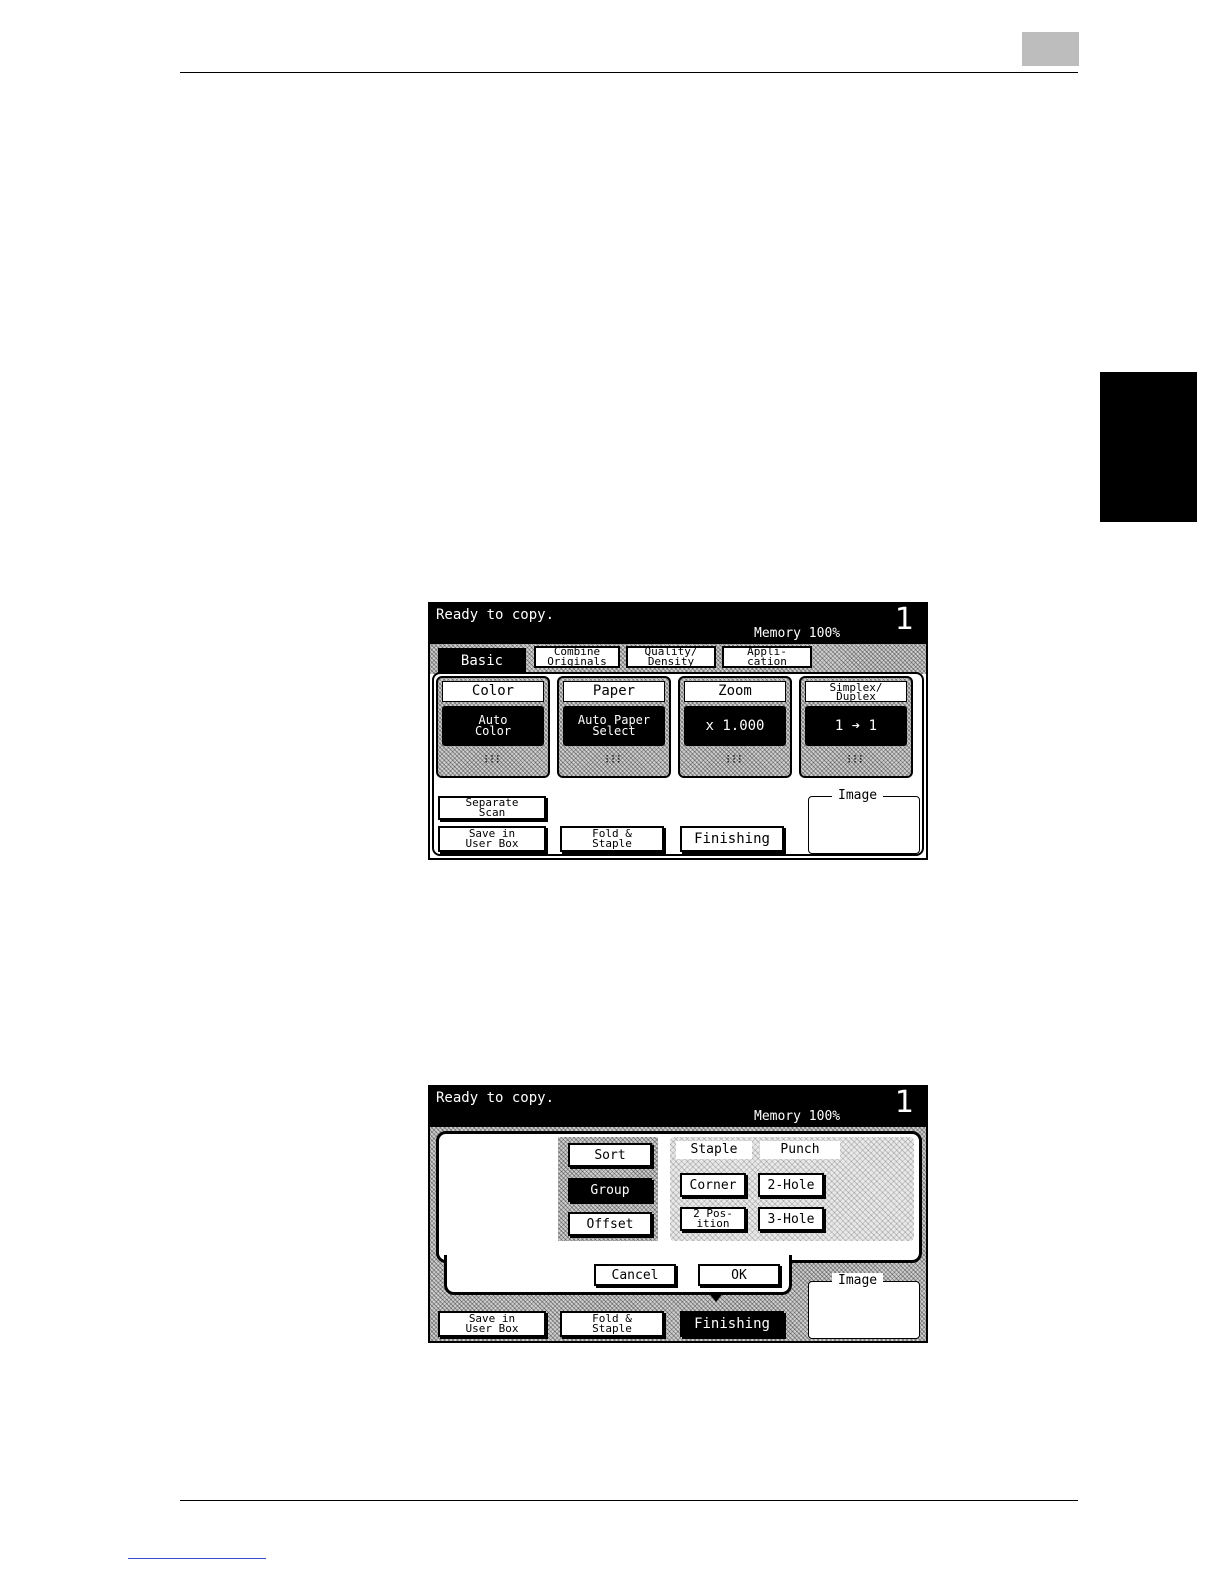 The image size is (1224, 1584). Describe the element at coordinates (791, 1219) in the screenshot. I see `punch-3-hole-button: 3-Hole` at that location.